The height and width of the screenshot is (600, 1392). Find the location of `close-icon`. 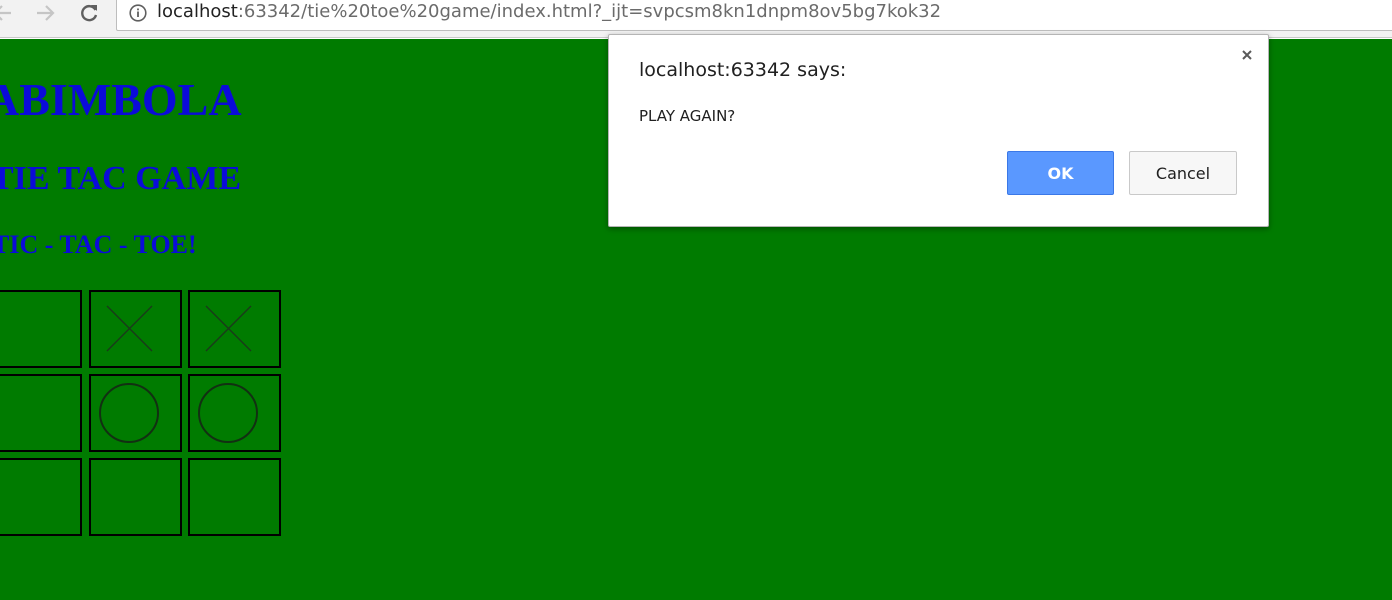

close-icon is located at coordinates (1247, 55).